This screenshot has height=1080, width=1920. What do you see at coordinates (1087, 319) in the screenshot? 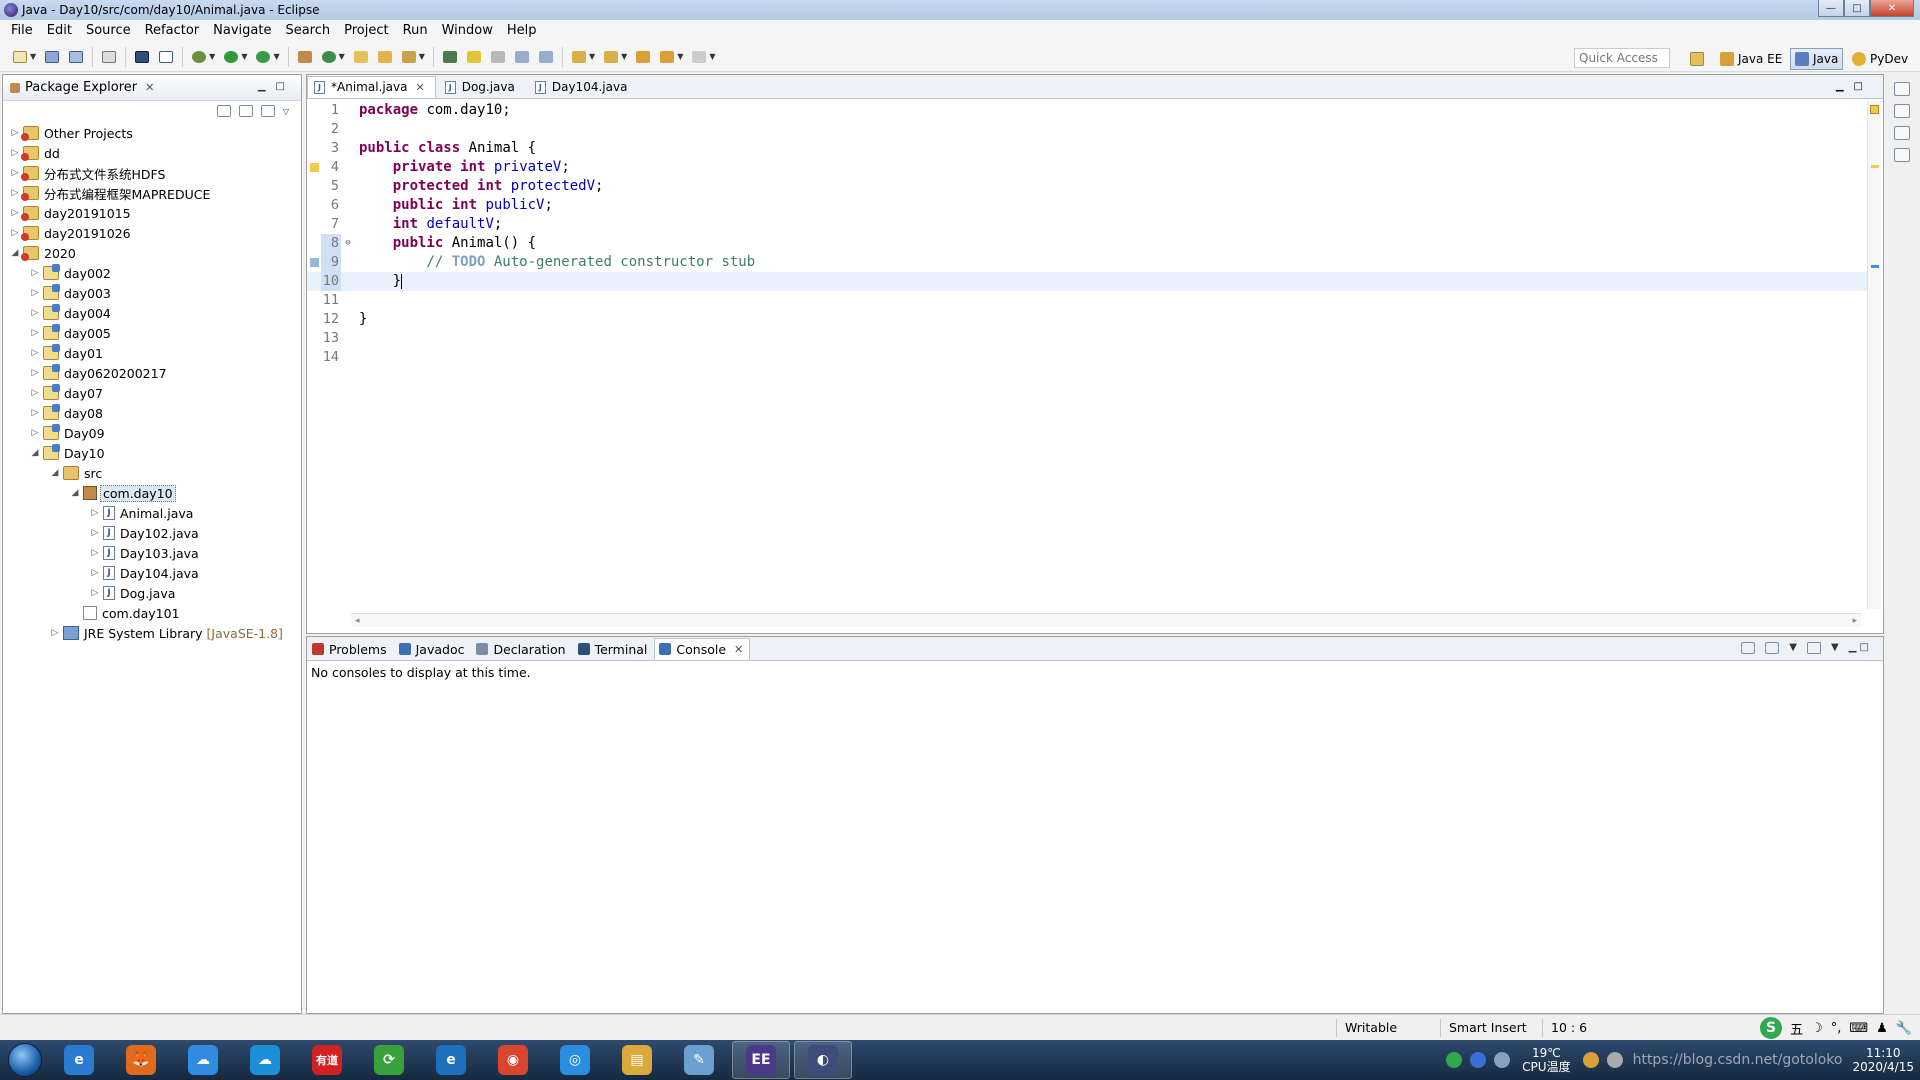
I see `code-line: 12}` at bounding box center [1087, 319].